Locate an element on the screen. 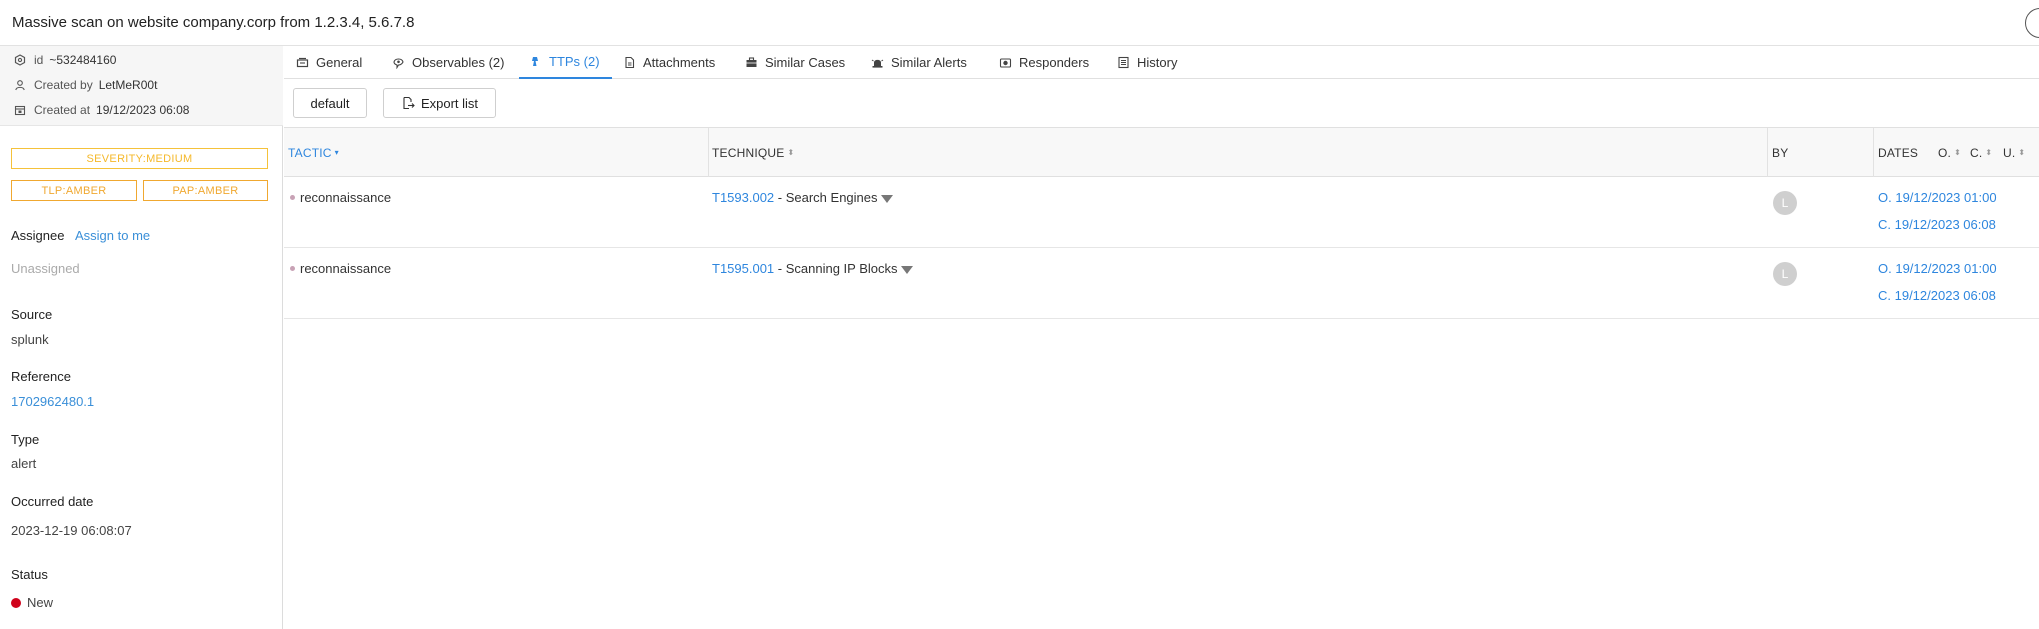 The width and height of the screenshot is (2039, 629). tab-similar-cases: Similar Cases is located at coordinates (795, 62).